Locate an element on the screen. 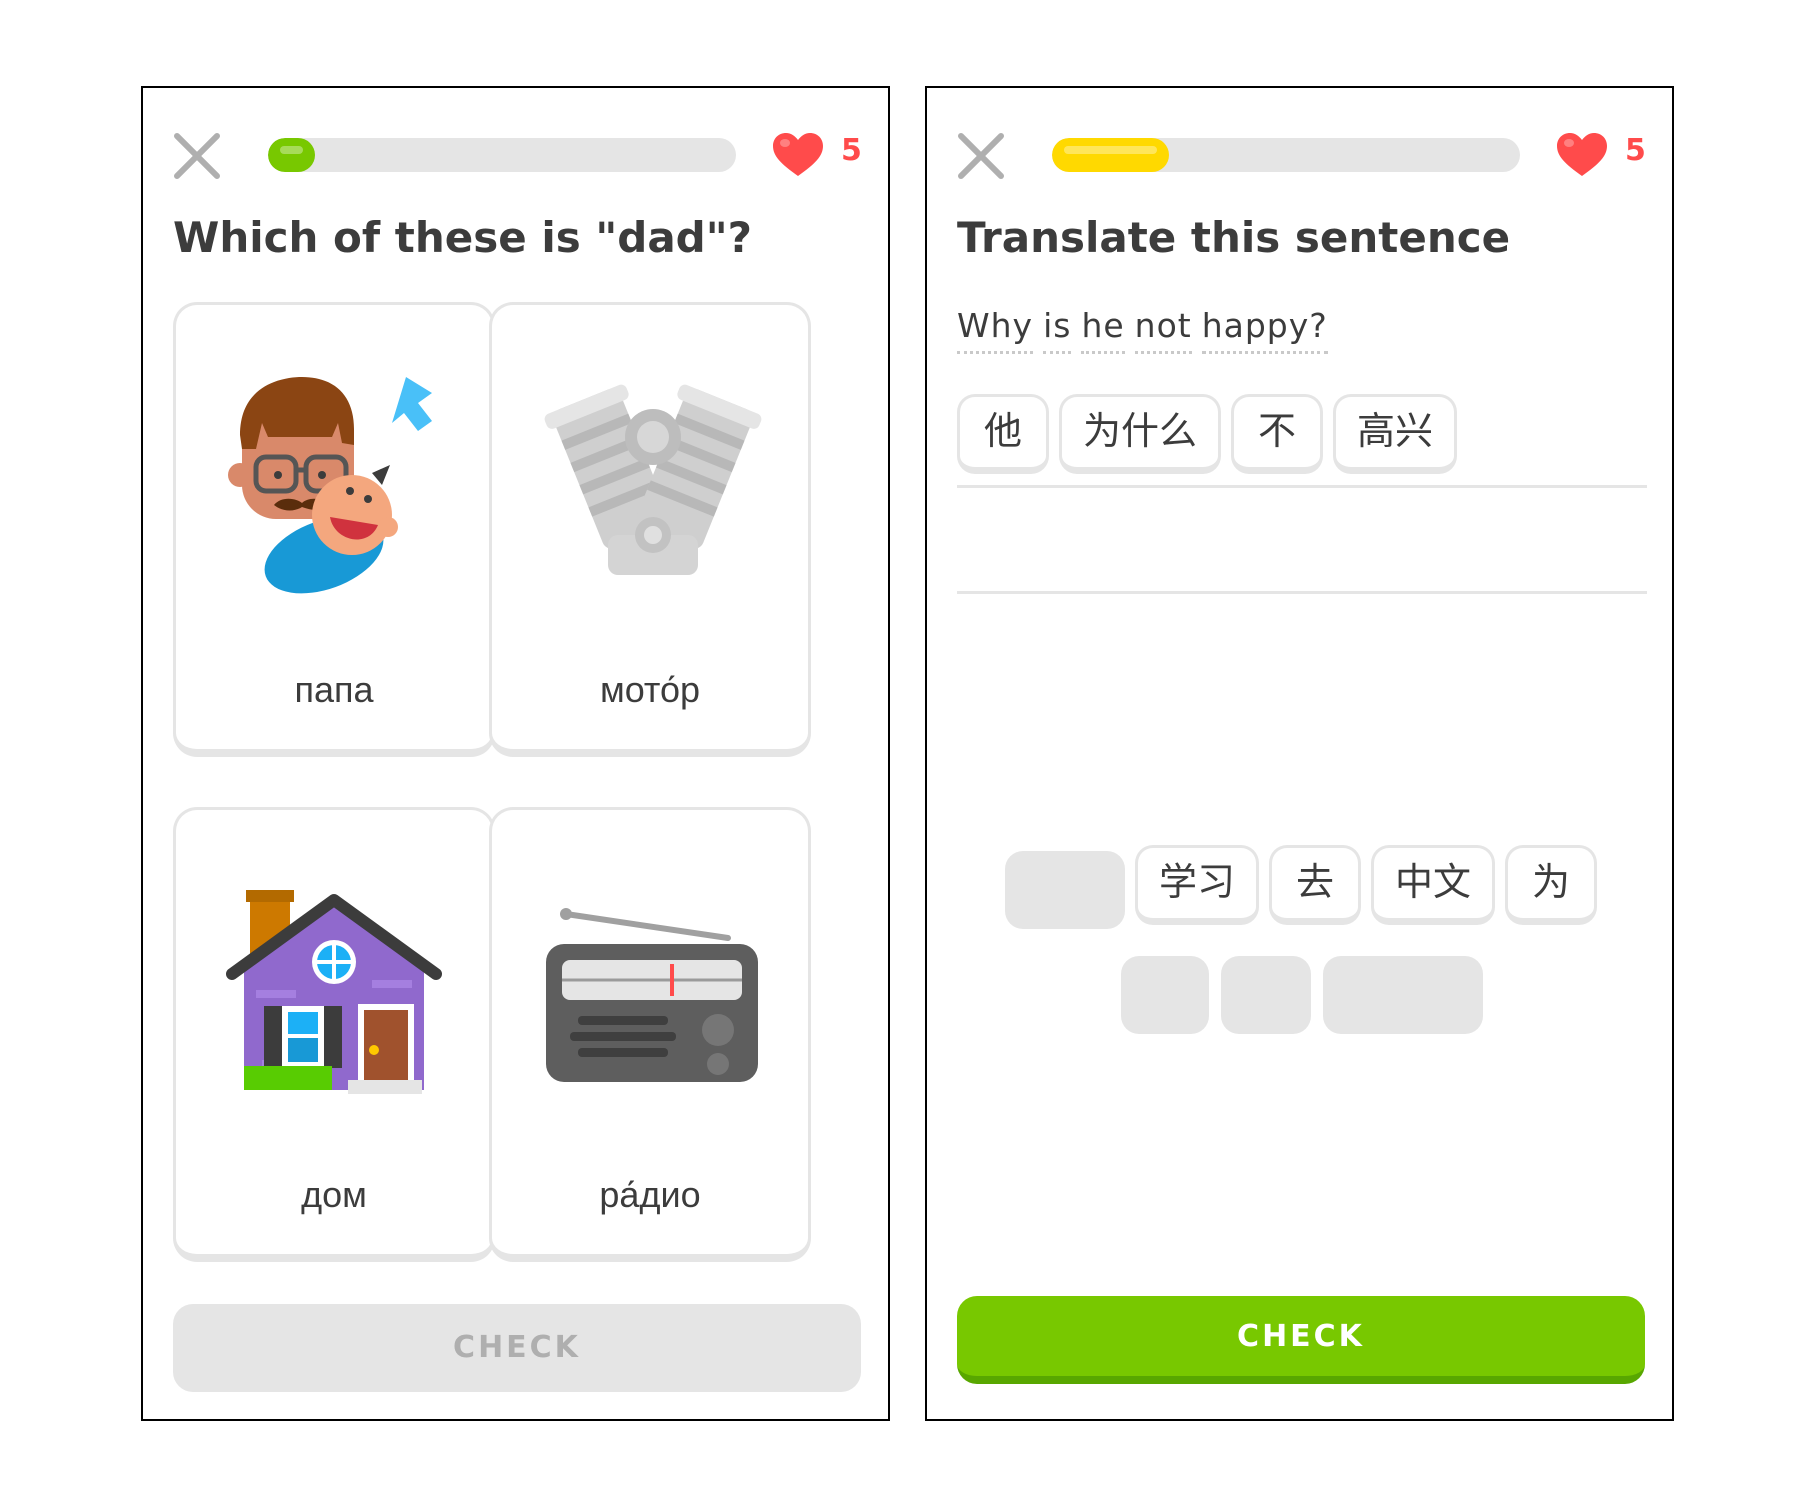 Image resolution: width=1813 pixels, height=1504 pixels. prompt-title: Which of these is "dad"? is located at coordinates (462, 237).